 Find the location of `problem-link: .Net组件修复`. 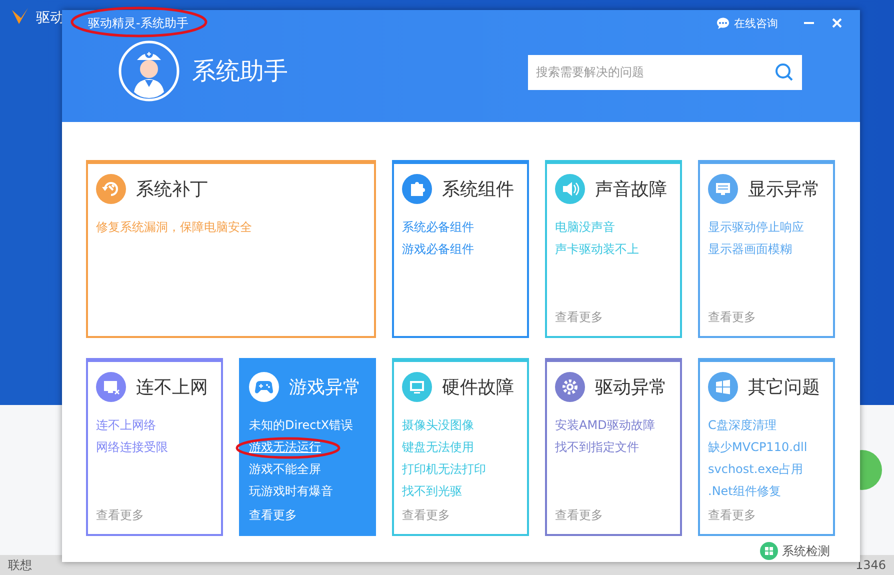

problem-link: .Net组件修复 is located at coordinates (744, 491).